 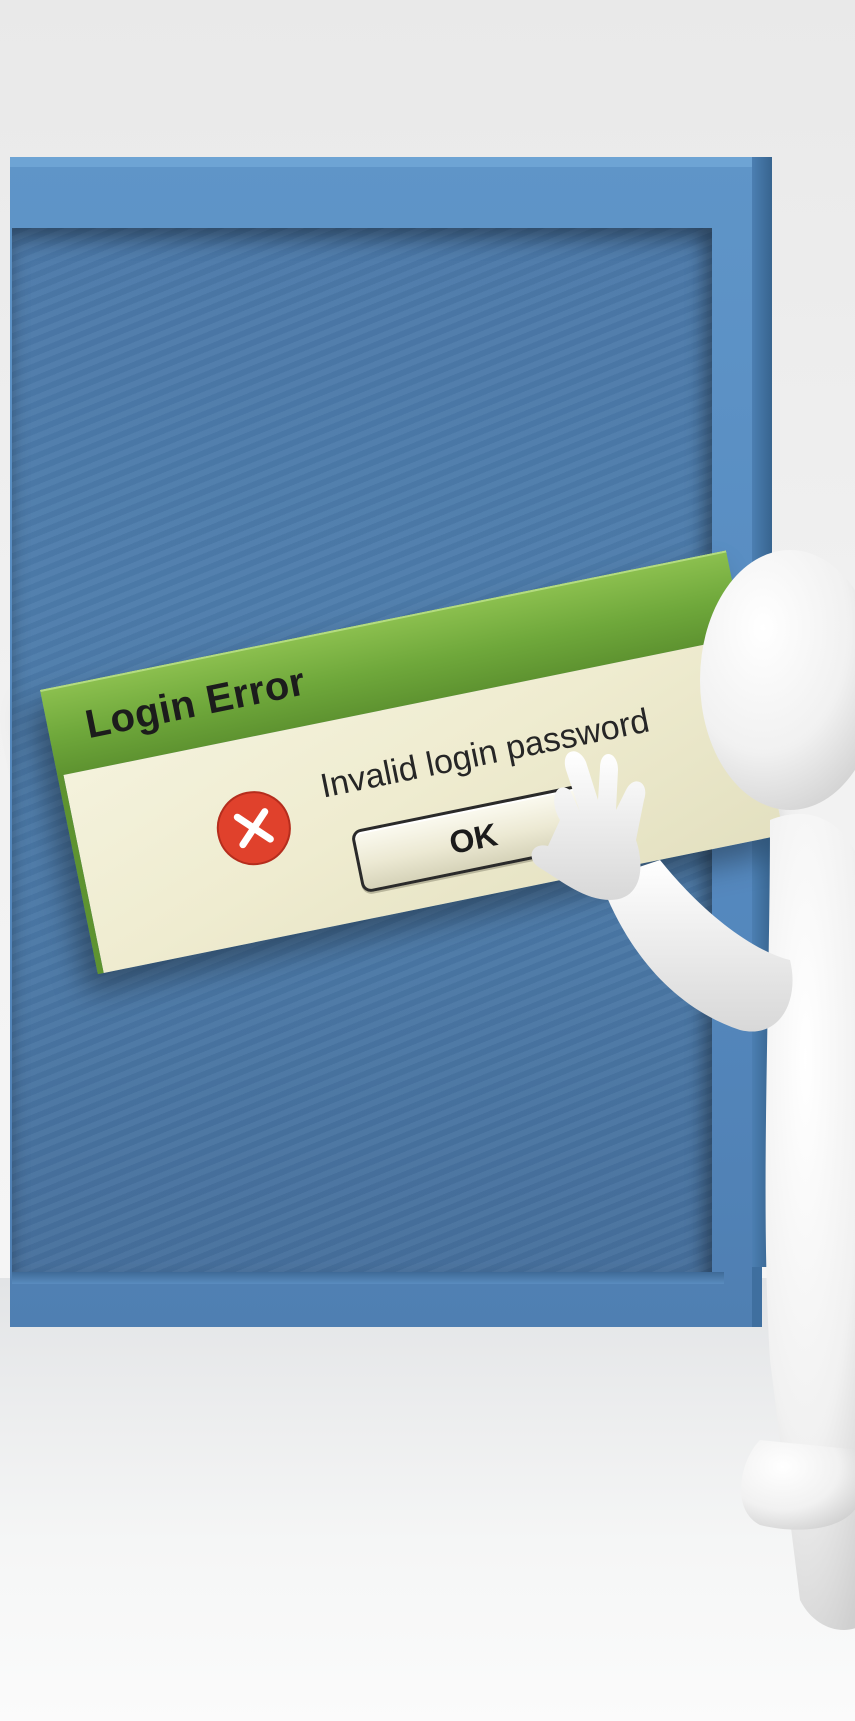 I want to click on error-x-icon, so click(x=253, y=828).